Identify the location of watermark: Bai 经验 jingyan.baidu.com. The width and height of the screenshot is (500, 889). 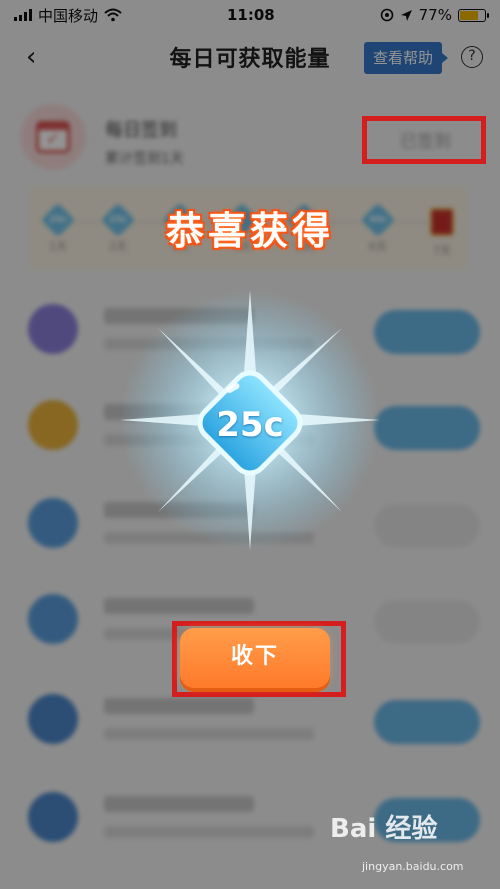
(410, 843).